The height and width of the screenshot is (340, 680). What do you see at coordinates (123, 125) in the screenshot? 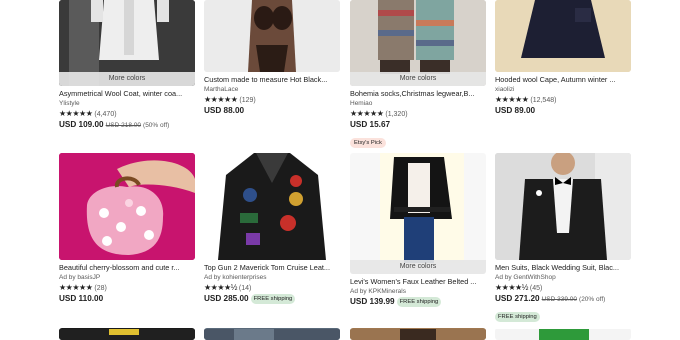
I see `original-price: USD 218.00` at bounding box center [123, 125].